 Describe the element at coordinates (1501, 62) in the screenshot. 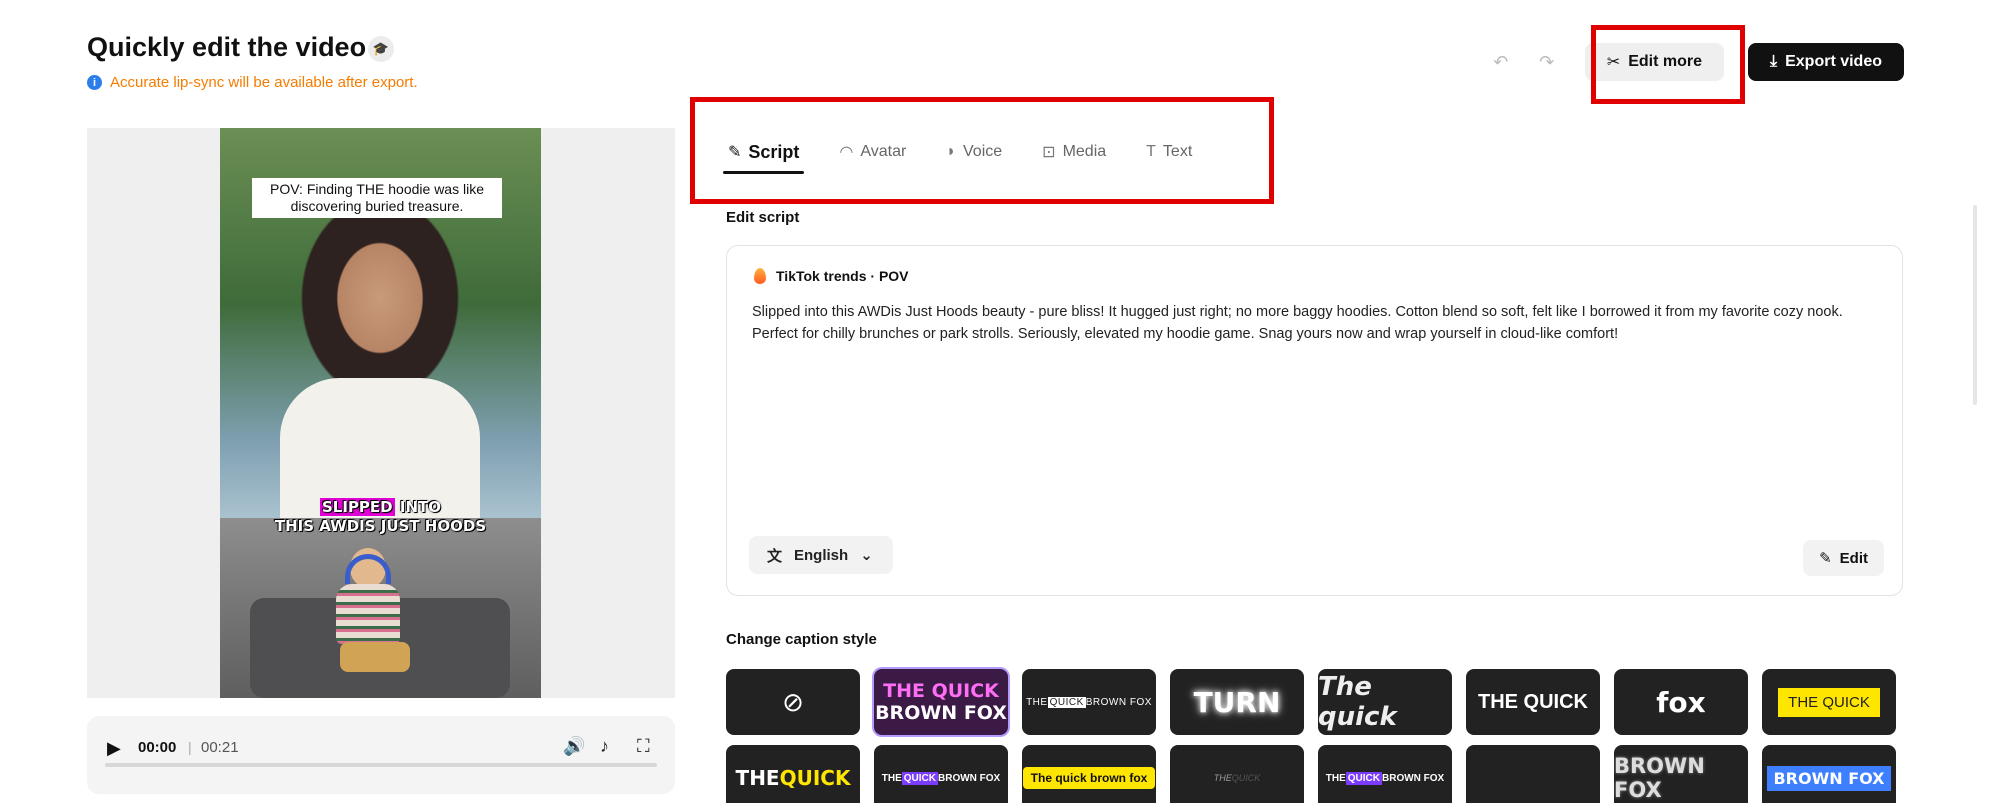

I see `undo-icon: ↶` at that location.